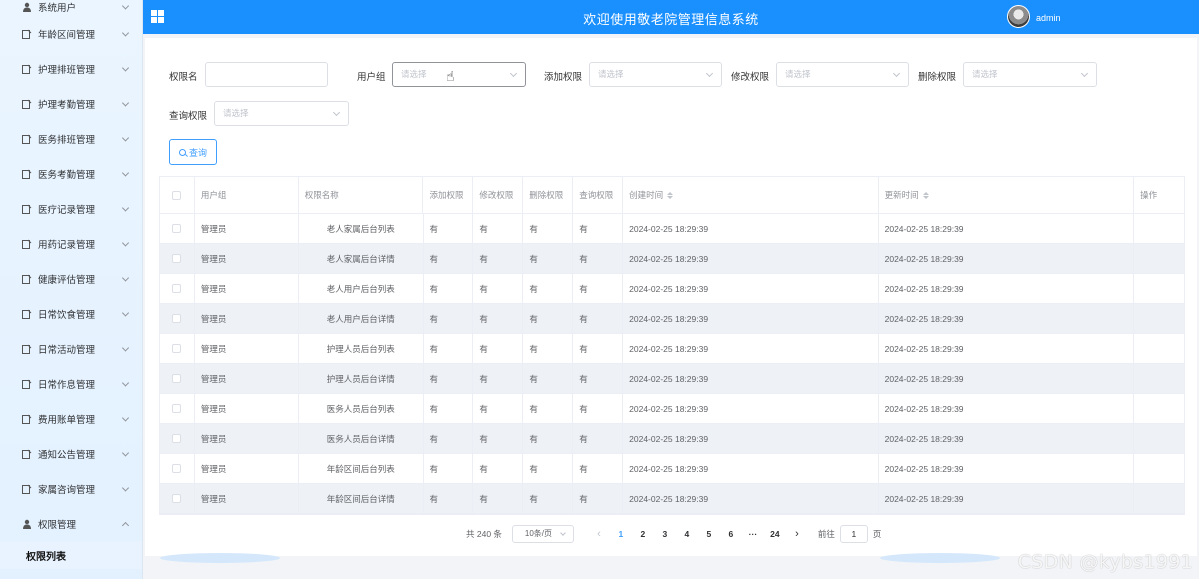  What do you see at coordinates (71, 243) in the screenshot?
I see `sidebar-item-medication-records: 用药记录管理` at bounding box center [71, 243].